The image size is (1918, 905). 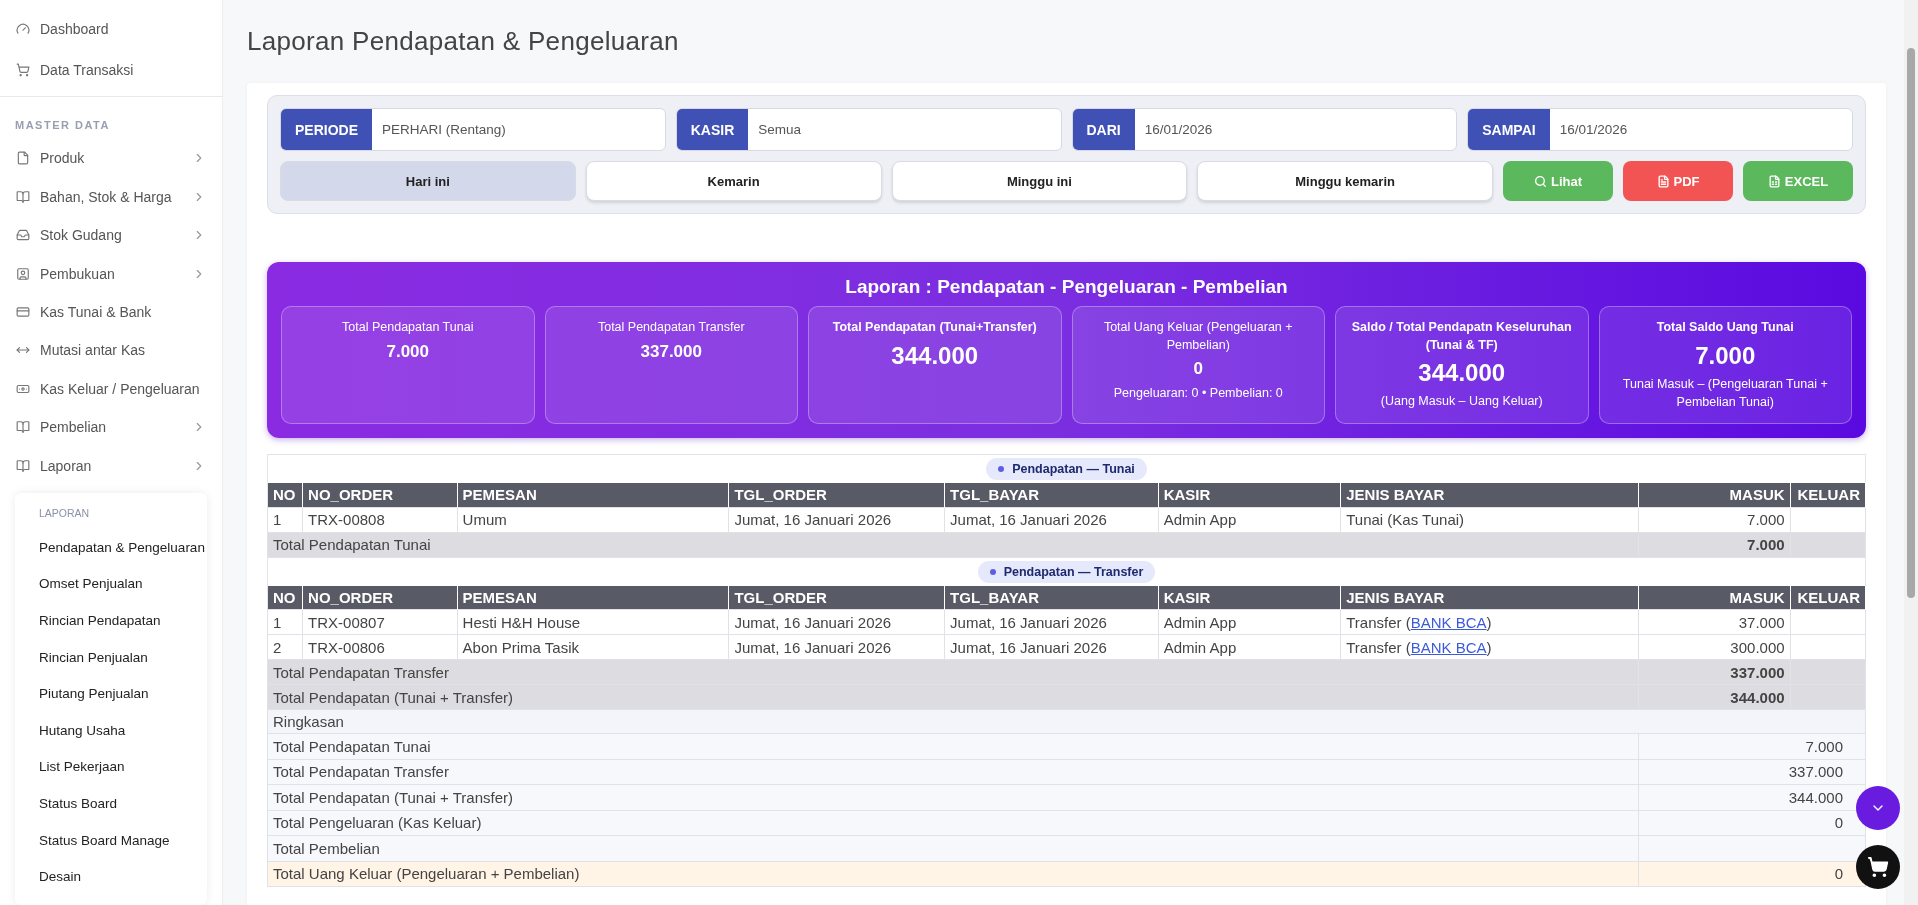 I want to click on stat-label: Total Pendapatan Tunai, so click(x=408, y=327).